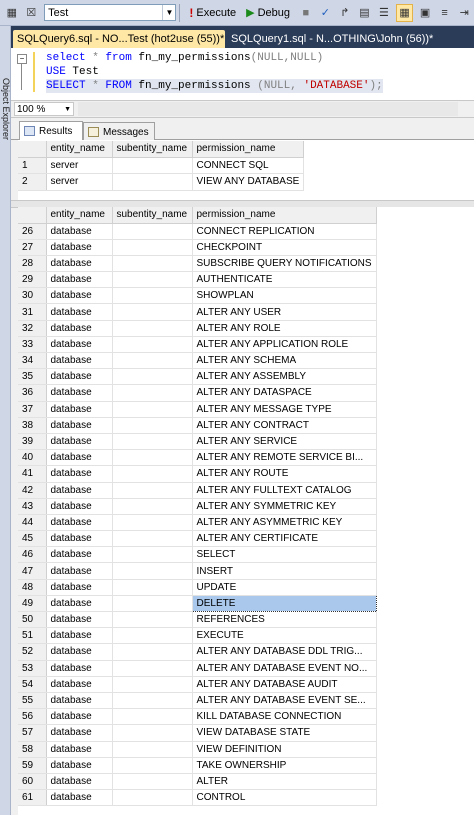  What do you see at coordinates (197, 409) in the screenshot?
I see `table-row: 37 database ALTER ANY MESSAGE TYPE` at bounding box center [197, 409].